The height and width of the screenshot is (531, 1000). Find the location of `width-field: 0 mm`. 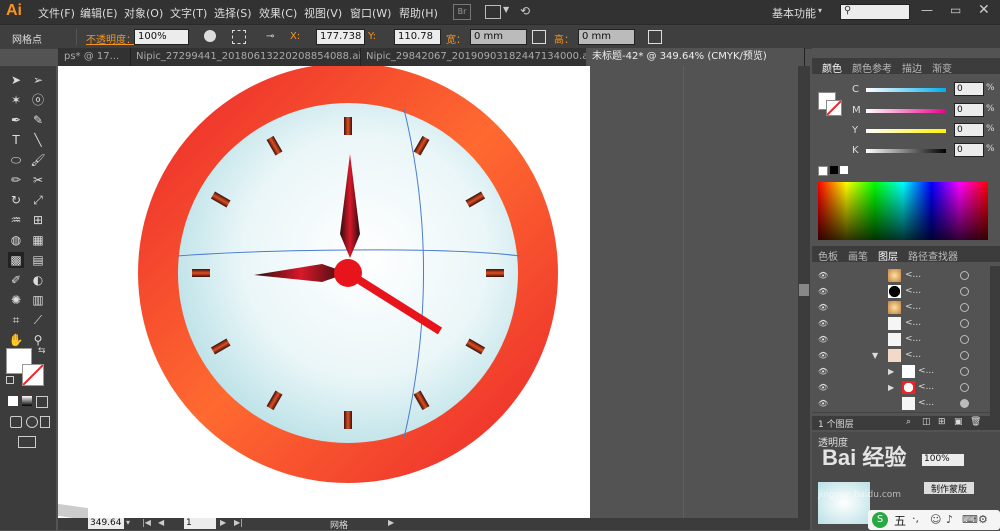

width-field: 0 mm is located at coordinates (498, 37).